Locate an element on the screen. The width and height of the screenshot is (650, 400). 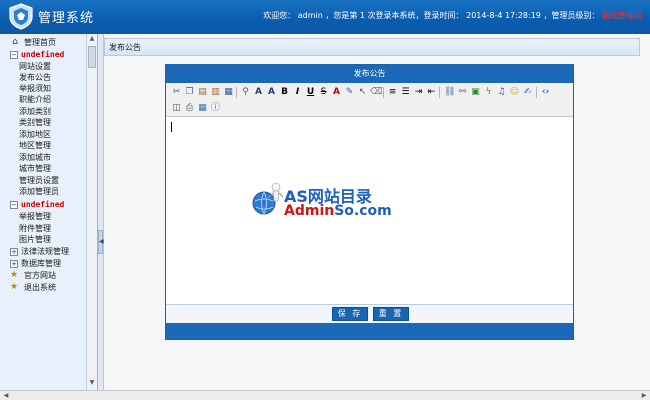
emoticon-icon: ☺ is located at coordinates (514, 92).